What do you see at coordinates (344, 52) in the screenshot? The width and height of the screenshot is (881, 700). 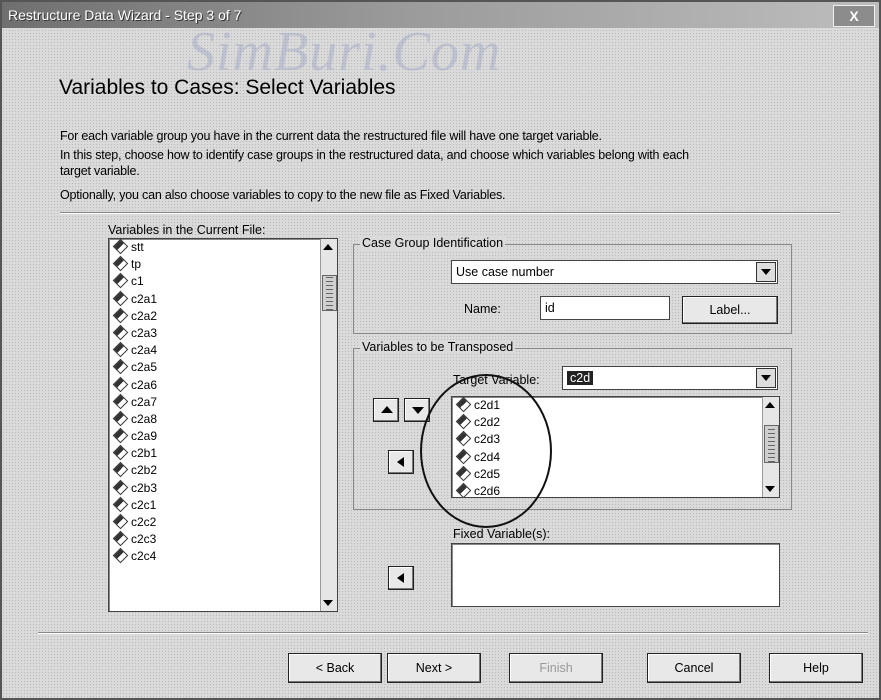 I see `watermark: SimBuri.Com` at bounding box center [344, 52].